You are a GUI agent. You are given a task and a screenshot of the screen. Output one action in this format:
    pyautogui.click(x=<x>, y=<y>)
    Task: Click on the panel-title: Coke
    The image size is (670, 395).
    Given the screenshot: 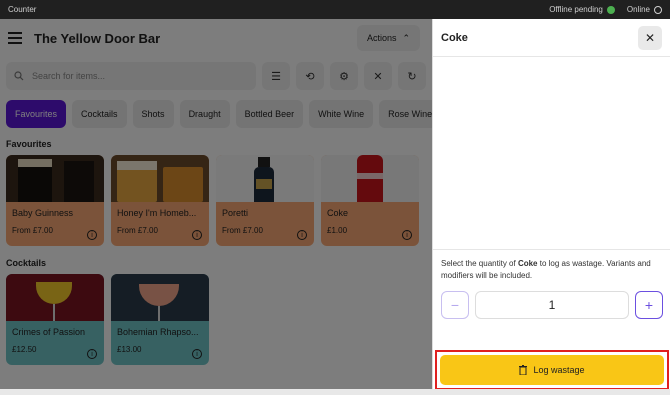 What is the action you would take?
    pyautogui.click(x=454, y=37)
    